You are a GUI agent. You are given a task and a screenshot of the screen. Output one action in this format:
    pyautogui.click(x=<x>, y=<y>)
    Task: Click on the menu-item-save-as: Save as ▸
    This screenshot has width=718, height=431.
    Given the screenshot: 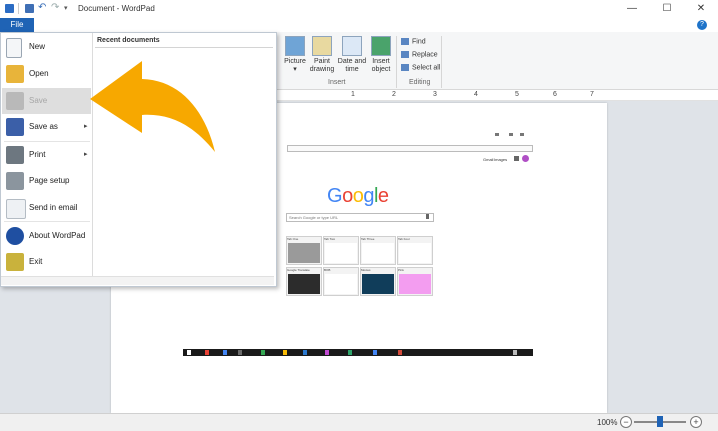 What is the action you would take?
    pyautogui.click(x=46, y=127)
    